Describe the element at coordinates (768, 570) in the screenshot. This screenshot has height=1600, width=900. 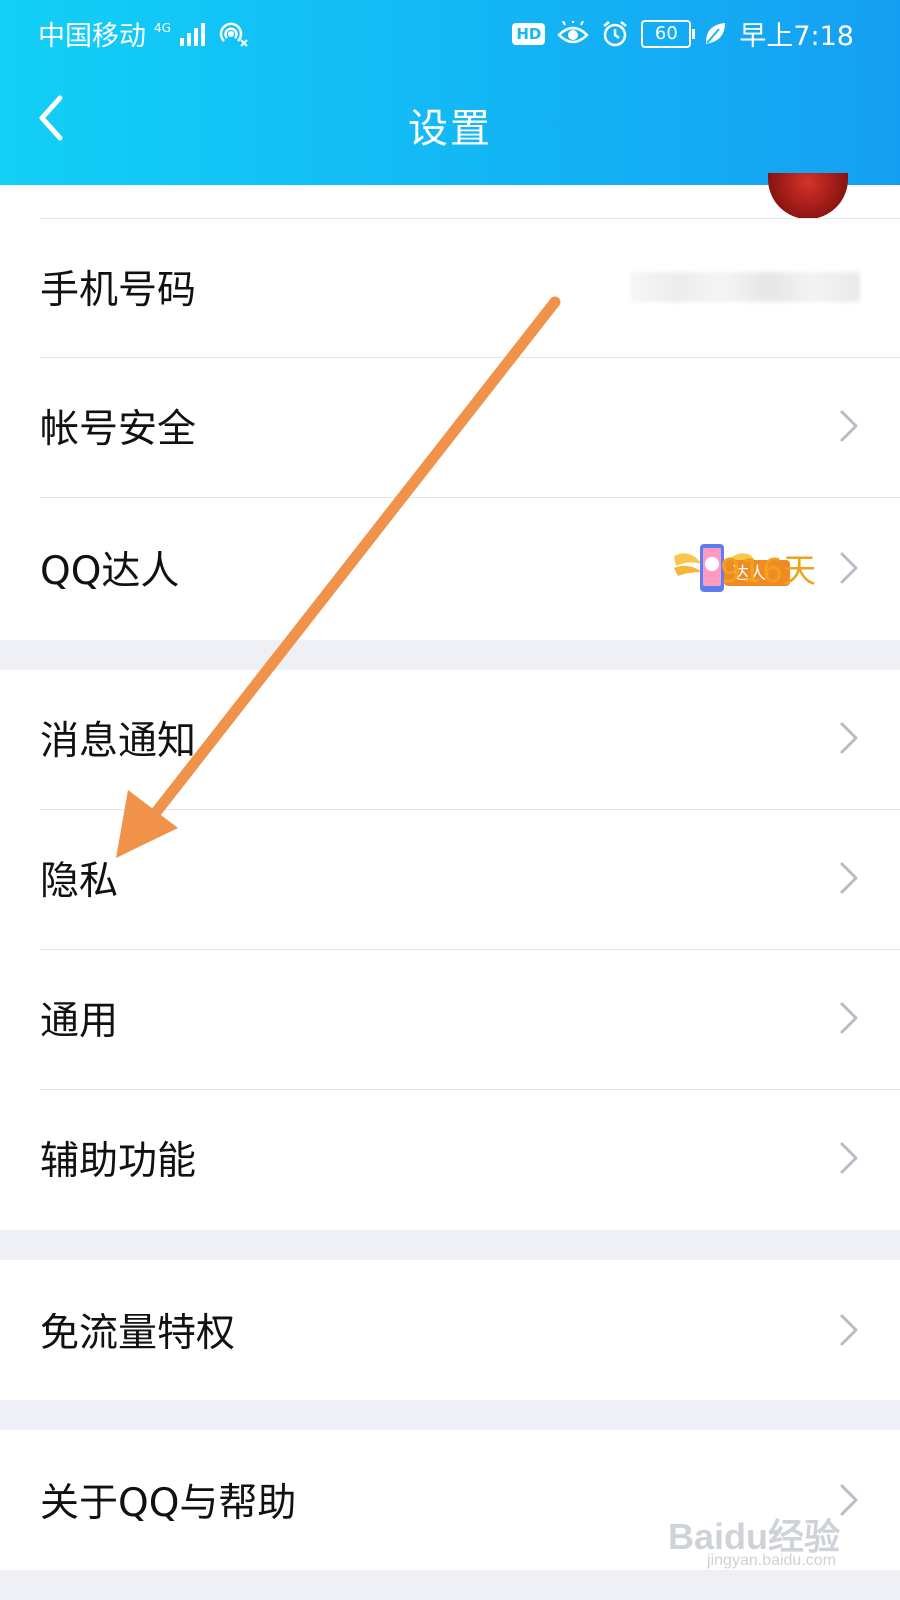
I see `qq-expert-days: 916天` at that location.